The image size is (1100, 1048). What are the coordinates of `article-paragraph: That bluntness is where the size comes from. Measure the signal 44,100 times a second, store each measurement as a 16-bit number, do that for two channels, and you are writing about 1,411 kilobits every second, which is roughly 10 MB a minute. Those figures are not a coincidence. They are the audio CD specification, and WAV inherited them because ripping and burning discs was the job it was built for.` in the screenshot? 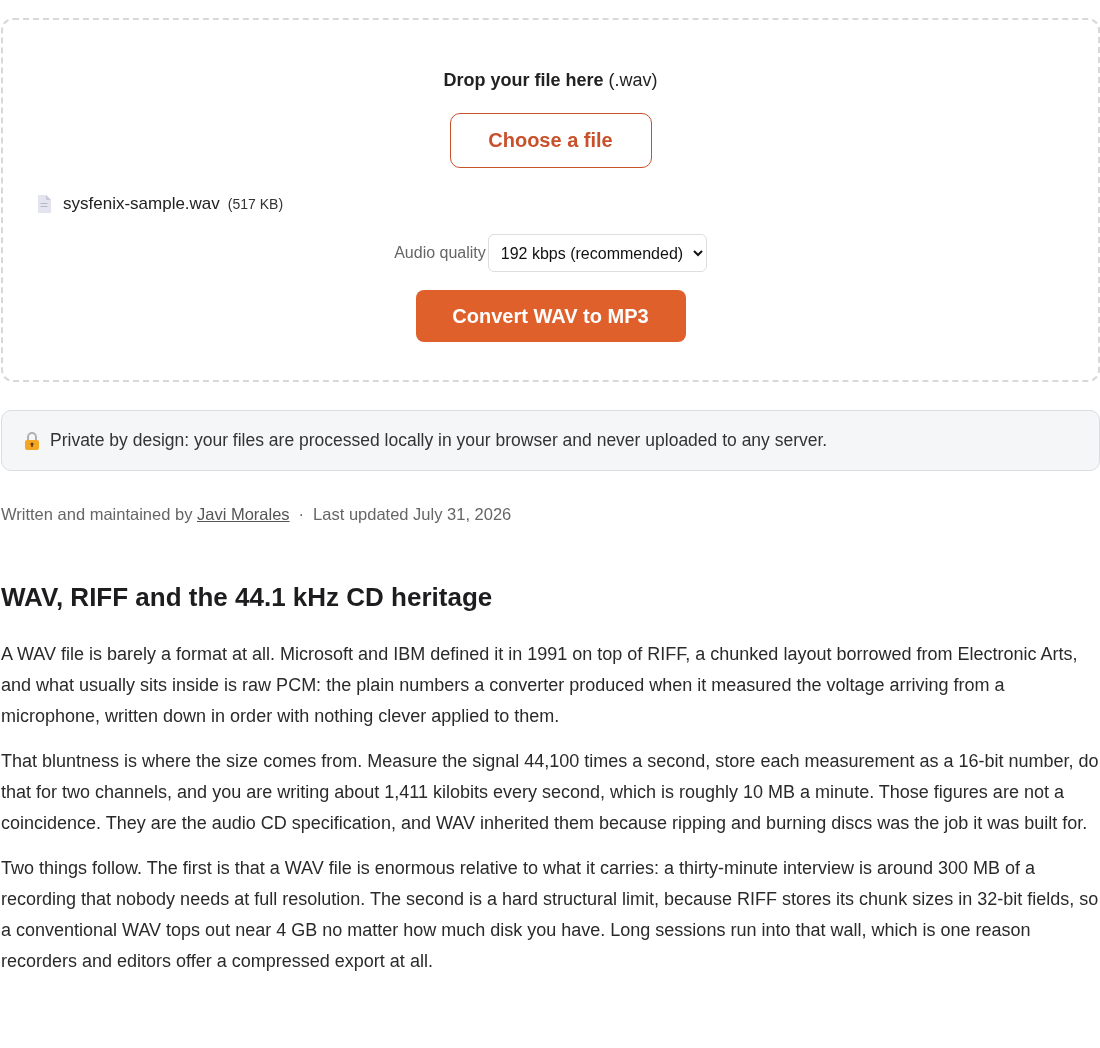 It's located at (550, 792).